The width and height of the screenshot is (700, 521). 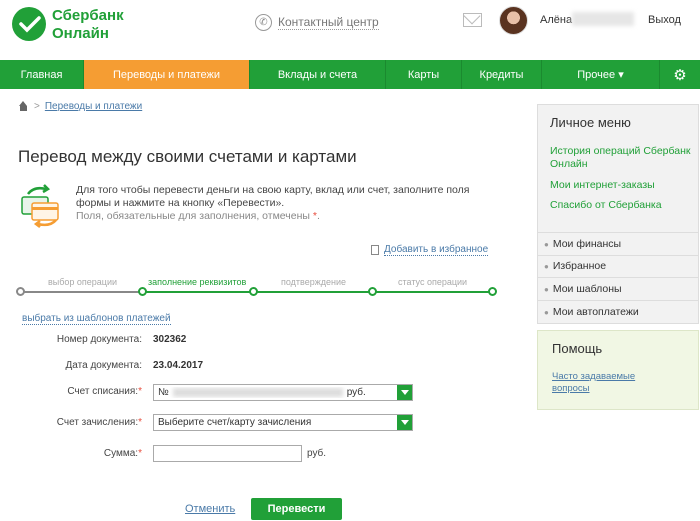 I want to click on sberbank-logo: Сбербанк Онлайн, so click(x=77, y=25).